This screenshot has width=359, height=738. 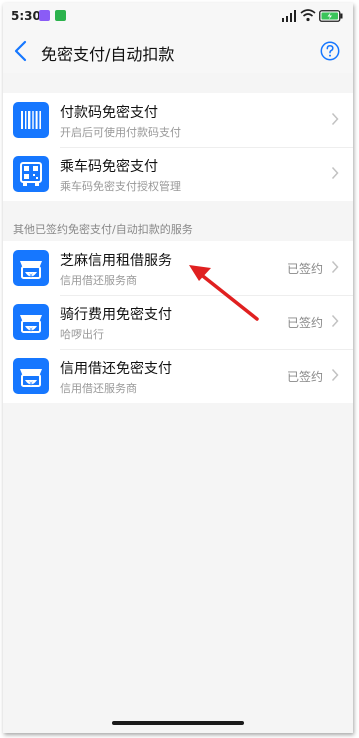 What do you see at coordinates (331, 16) in the screenshot?
I see `battery-charging-icon` at bounding box center [331, 16].